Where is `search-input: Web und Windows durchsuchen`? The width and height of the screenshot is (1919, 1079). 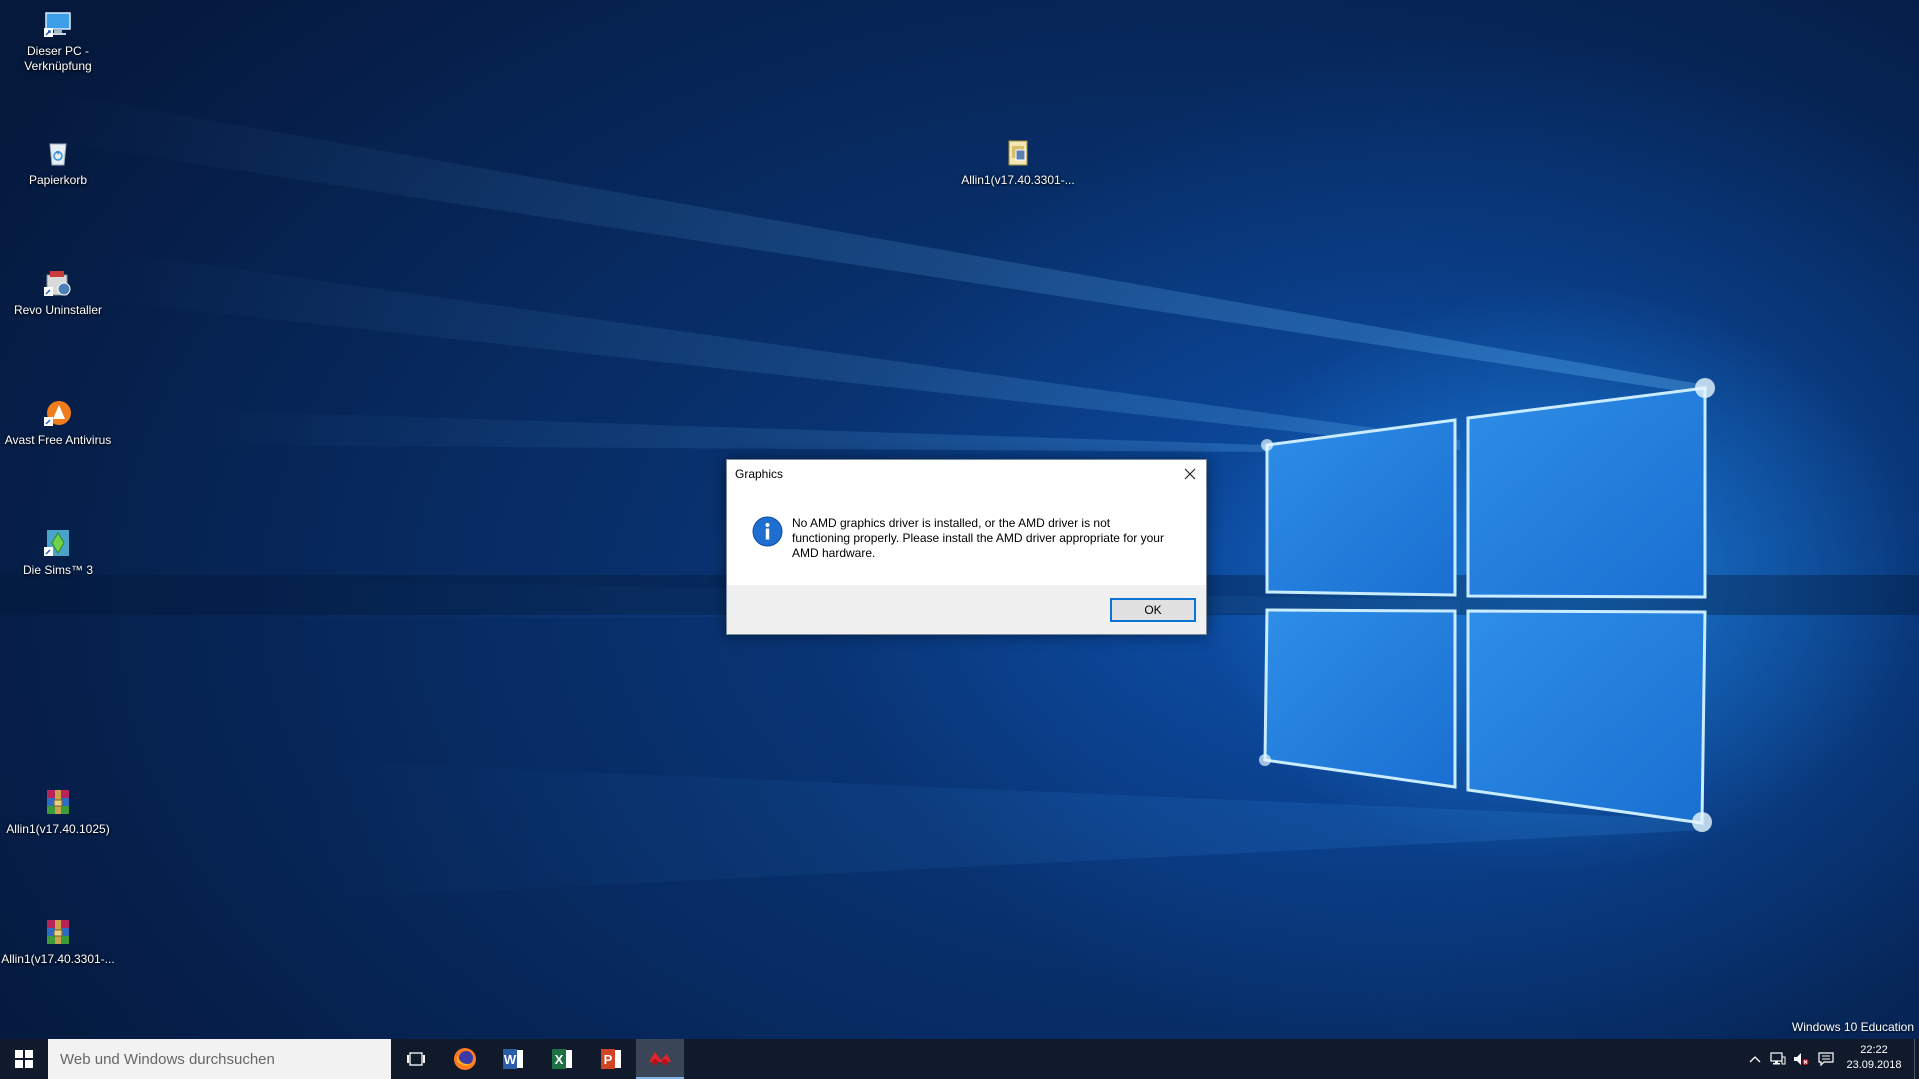
search-input: Web und Windows durchsuchen is located at coordinates (219, 1059).